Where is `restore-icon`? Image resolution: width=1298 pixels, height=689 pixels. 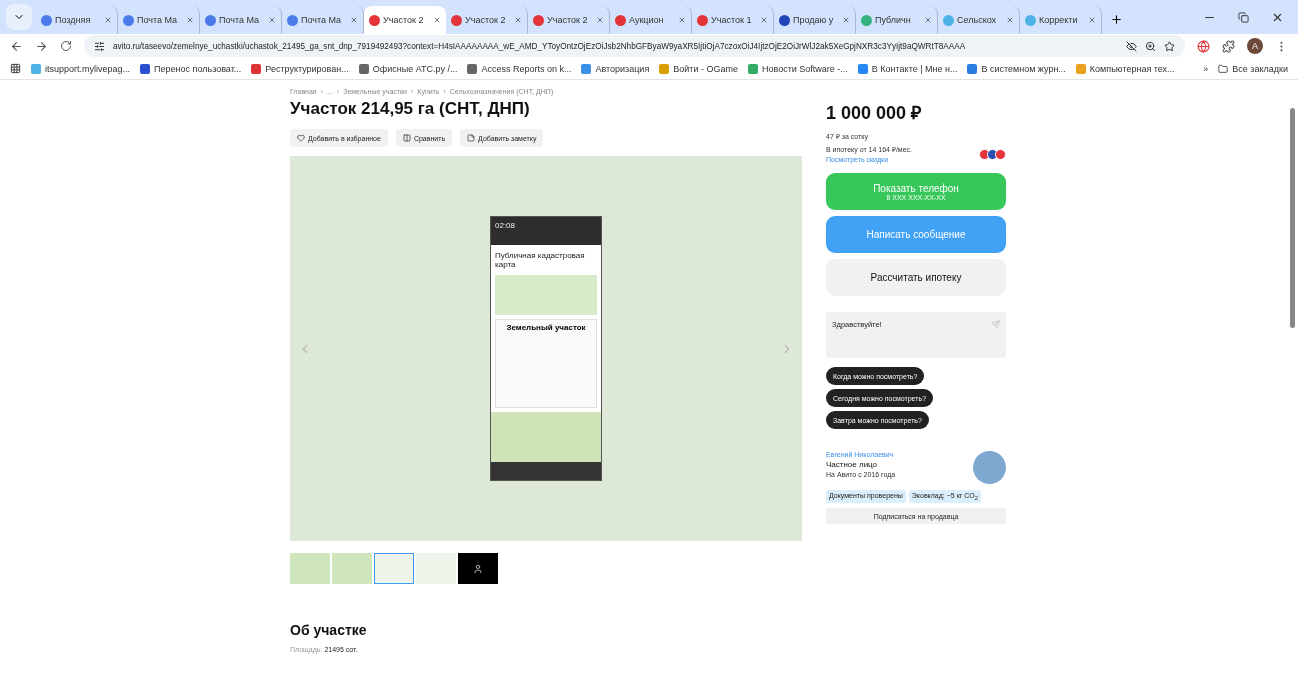 restore-icon is located at coordinates (1243, 17).